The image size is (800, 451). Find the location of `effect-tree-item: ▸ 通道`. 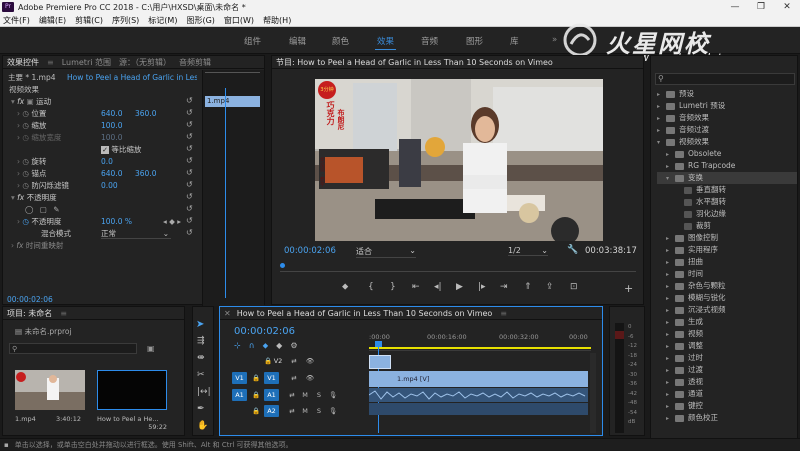

effect-tree-item: ▸ 通道 is located at coordinates (727, 394).